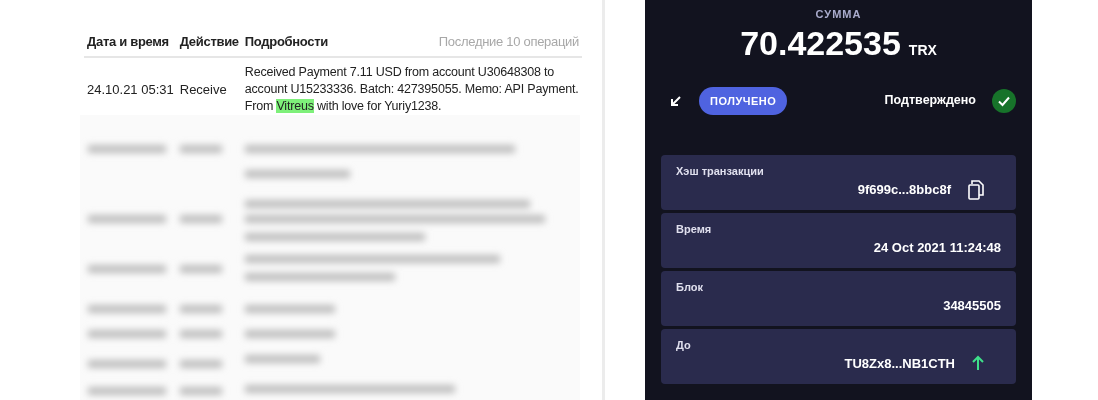 The height and width of the screenshot is (400, 1098). What do you see at coordinates (720, 171) in the screenshot?
I see `field-label: Хэш транзакции` at bounding box center [720, 171].